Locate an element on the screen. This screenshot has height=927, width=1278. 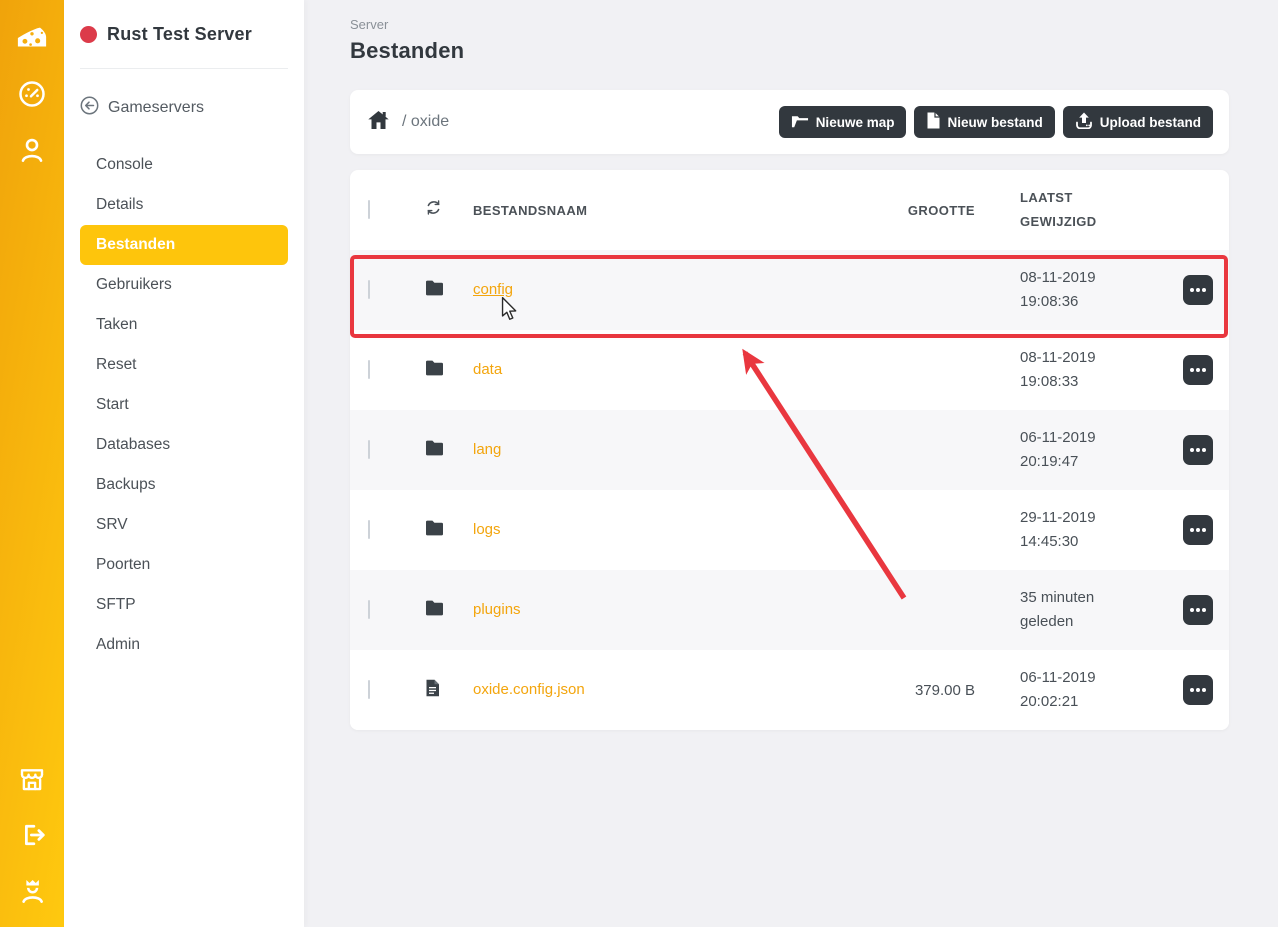
back-link-label: Gameservers is located at coordinates (156, 107).